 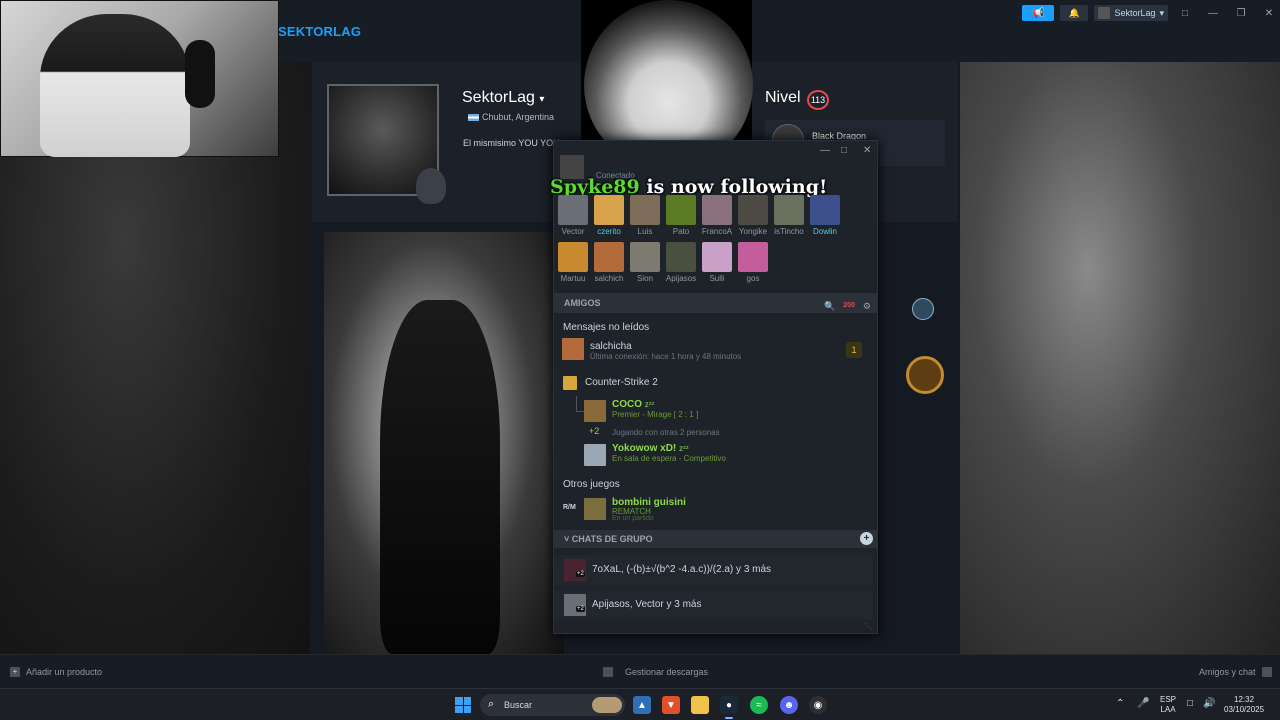 What do you see at coordinates (923, 309) in the screenshot?
I see `globe-badge-icon` at bounding box center [923, 309].